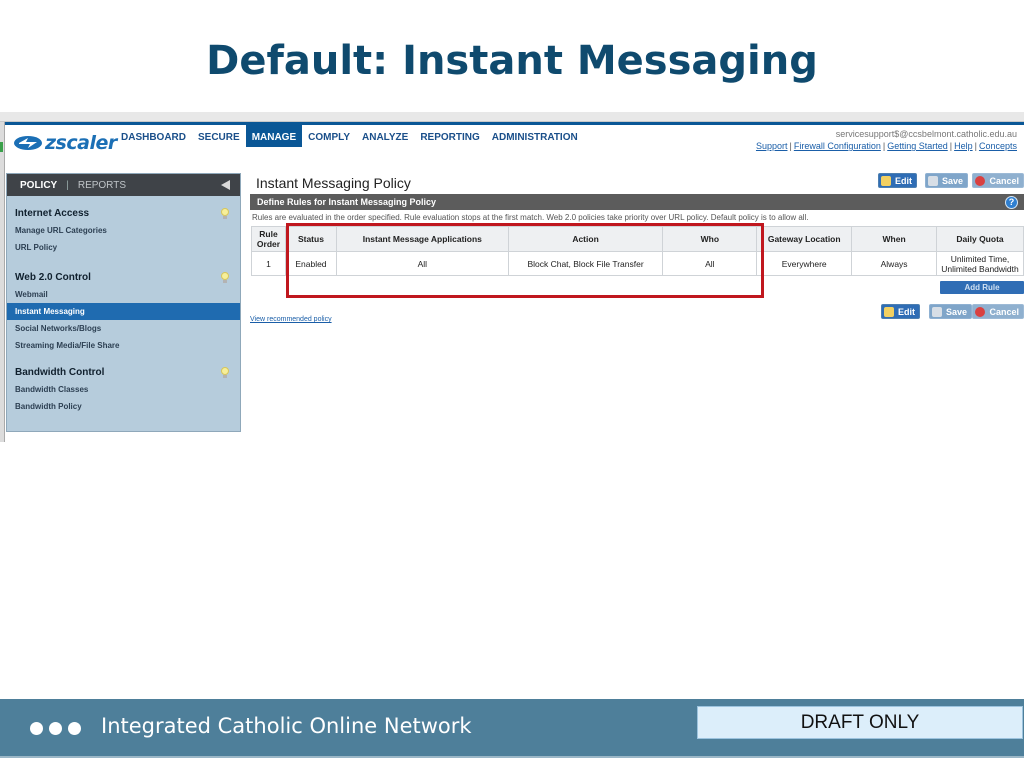 This screenshot has height=768, width=1024. Describe the element at coordinates (286, 726) in the screenshot. I see `footer-network-name: Integrated Catholic Online Network` at that location.